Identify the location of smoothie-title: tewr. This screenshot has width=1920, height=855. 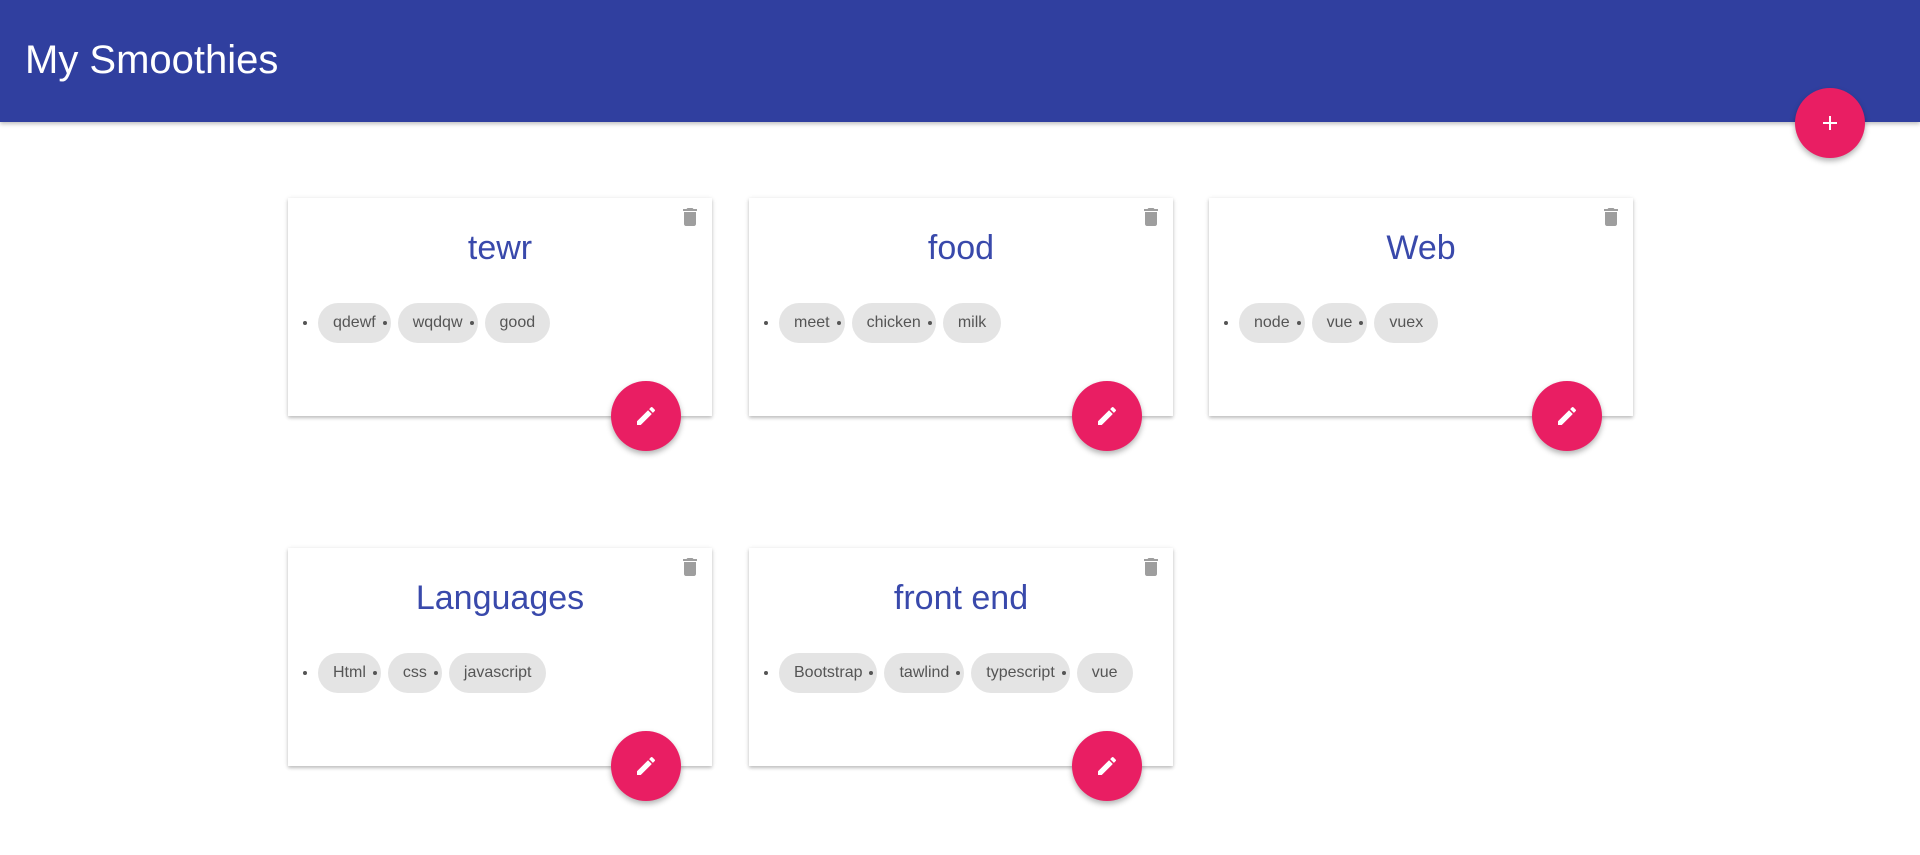
(500, 248).